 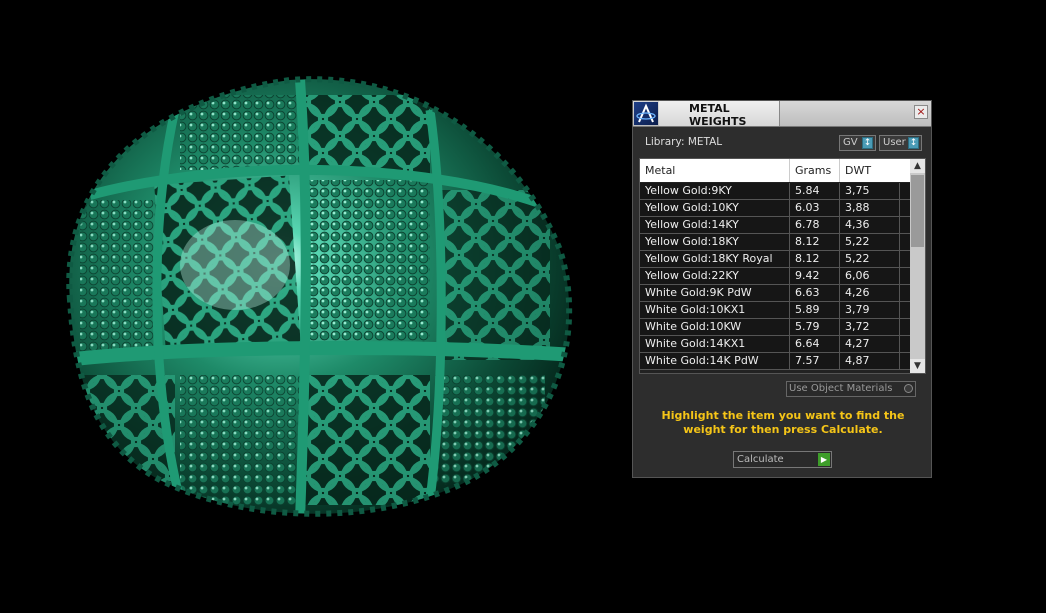 I want to click on gv-toggle-knob-icon: ↕, so click(x=867, y=143).